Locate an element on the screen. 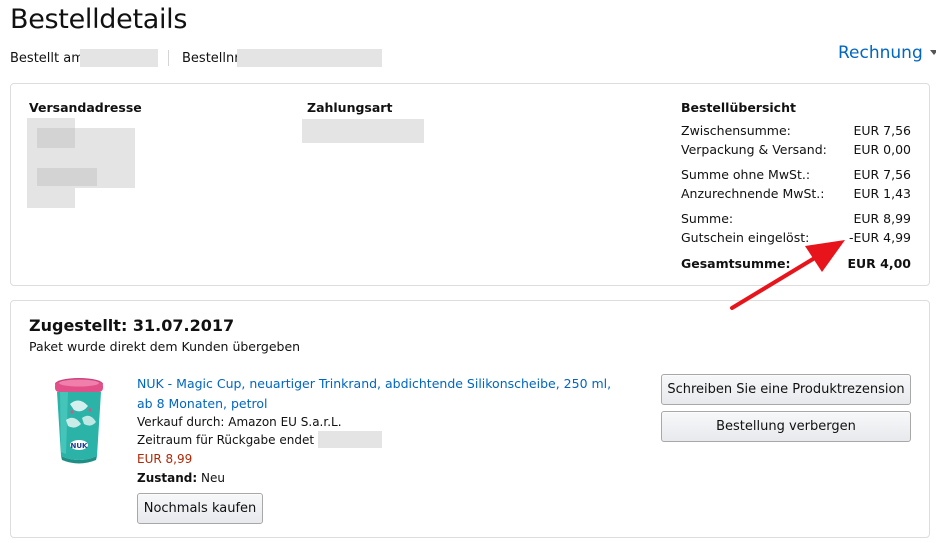 This screenshot has width=936, height=543. item-condition: Zustand: Neu is located at coordinates (181, 478).